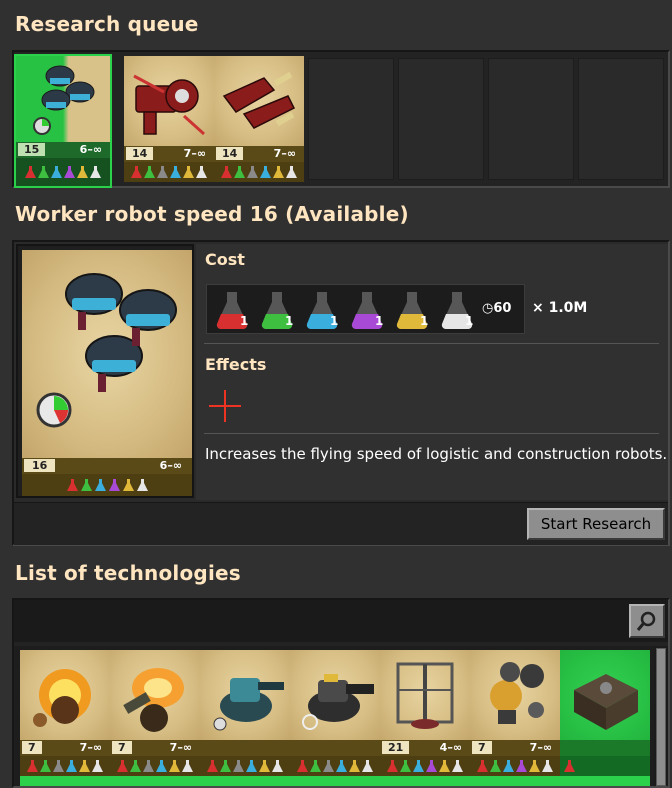 The image size is (672, 788). What do you see at coordinates (32, 149) in the screenshot?
I see `tech-level: 15` at bounding box center [32, 149].